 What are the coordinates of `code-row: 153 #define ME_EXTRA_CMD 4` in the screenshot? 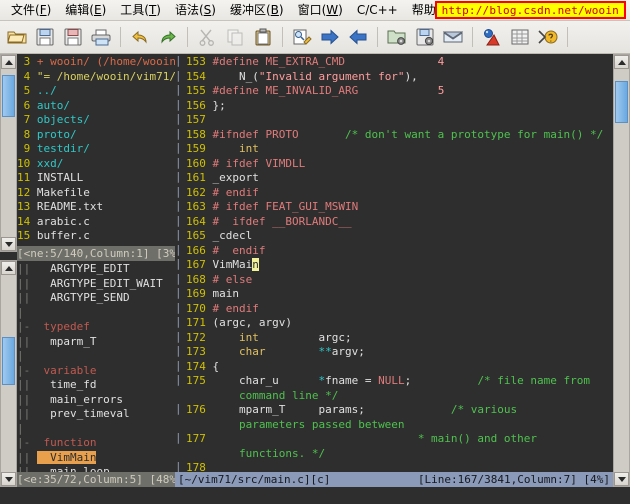 It's located at (399, 62).